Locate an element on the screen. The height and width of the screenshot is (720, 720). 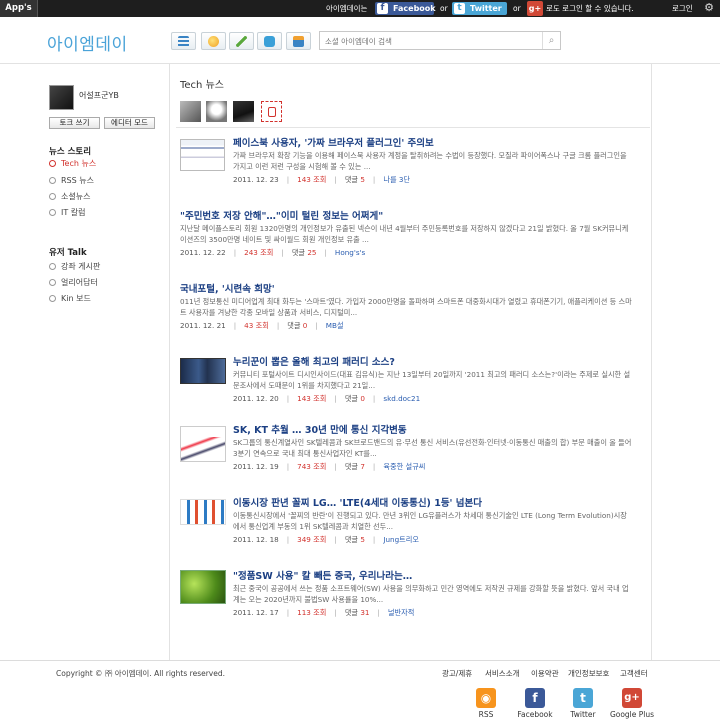
article-date: 2011. 12. 18 is located at coordinates (256, 539).